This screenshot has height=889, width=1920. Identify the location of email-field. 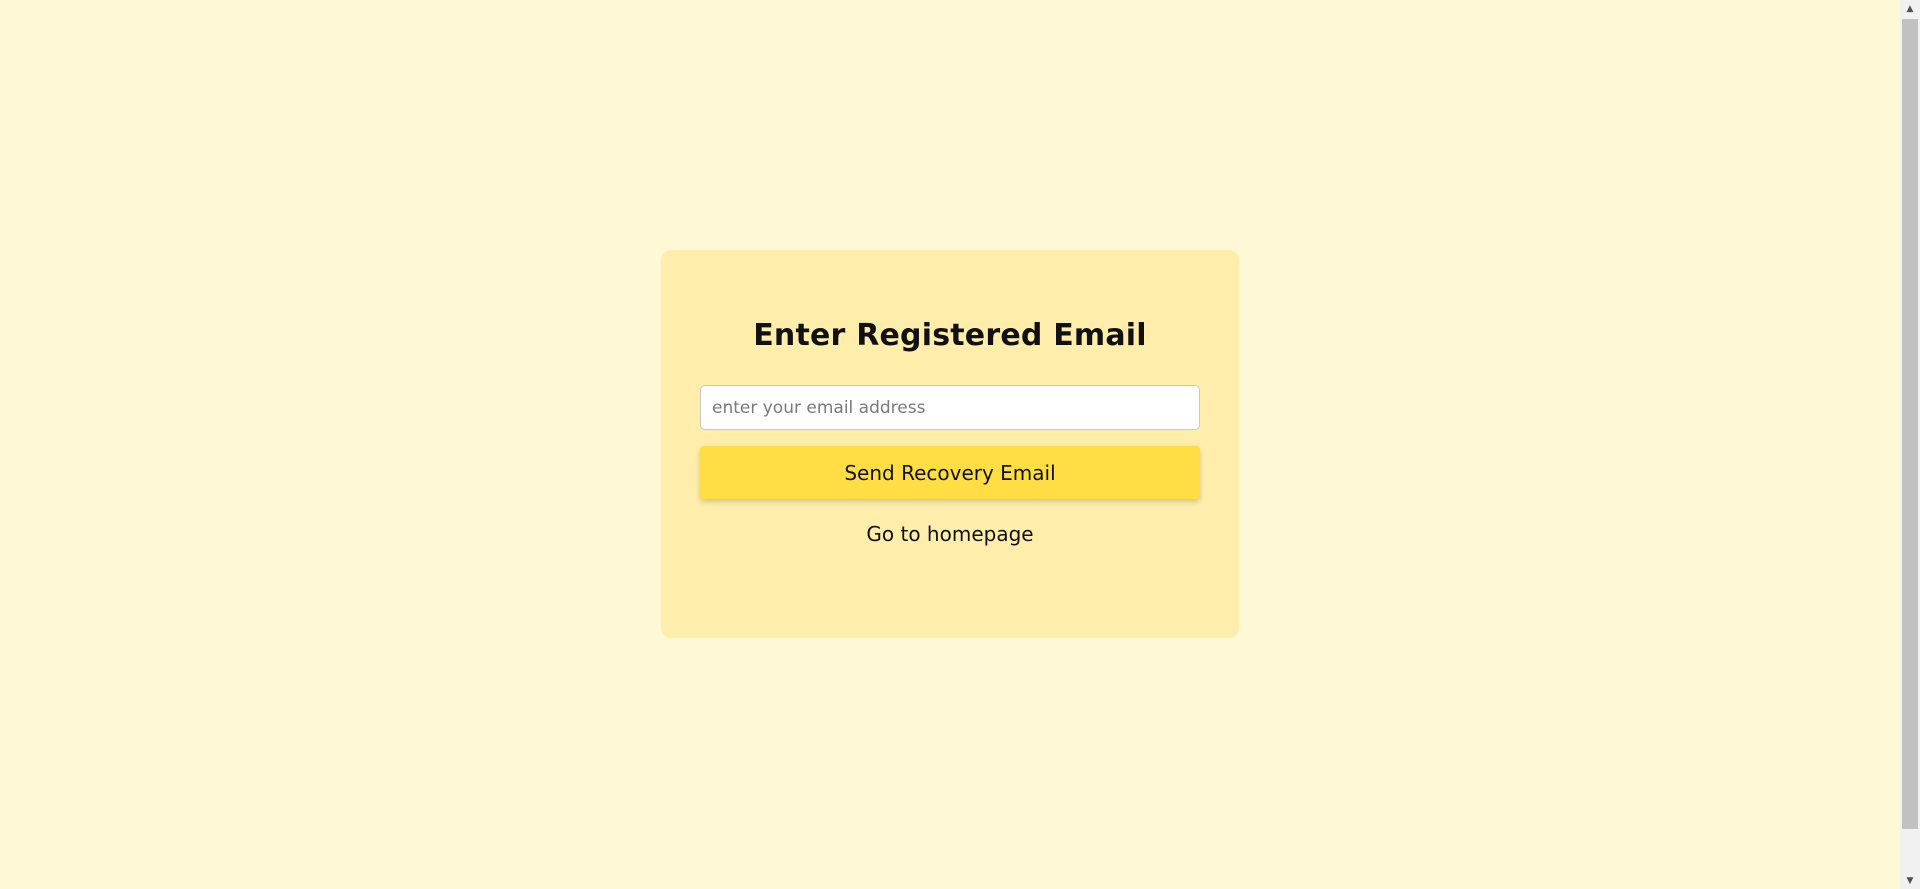
(950, 407).